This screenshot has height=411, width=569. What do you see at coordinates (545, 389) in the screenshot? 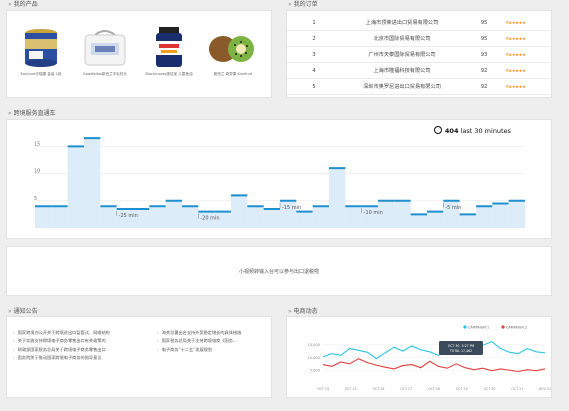
I see `x-tick-label: NOV 01` at bounding box center [545, 389].